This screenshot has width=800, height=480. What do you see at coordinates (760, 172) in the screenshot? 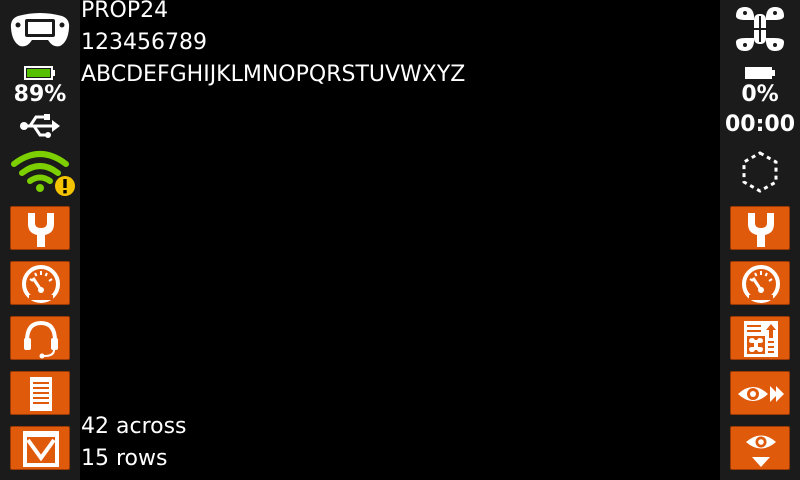
I see `dashed-hexagon-icon` at bounding box center [760, 172].